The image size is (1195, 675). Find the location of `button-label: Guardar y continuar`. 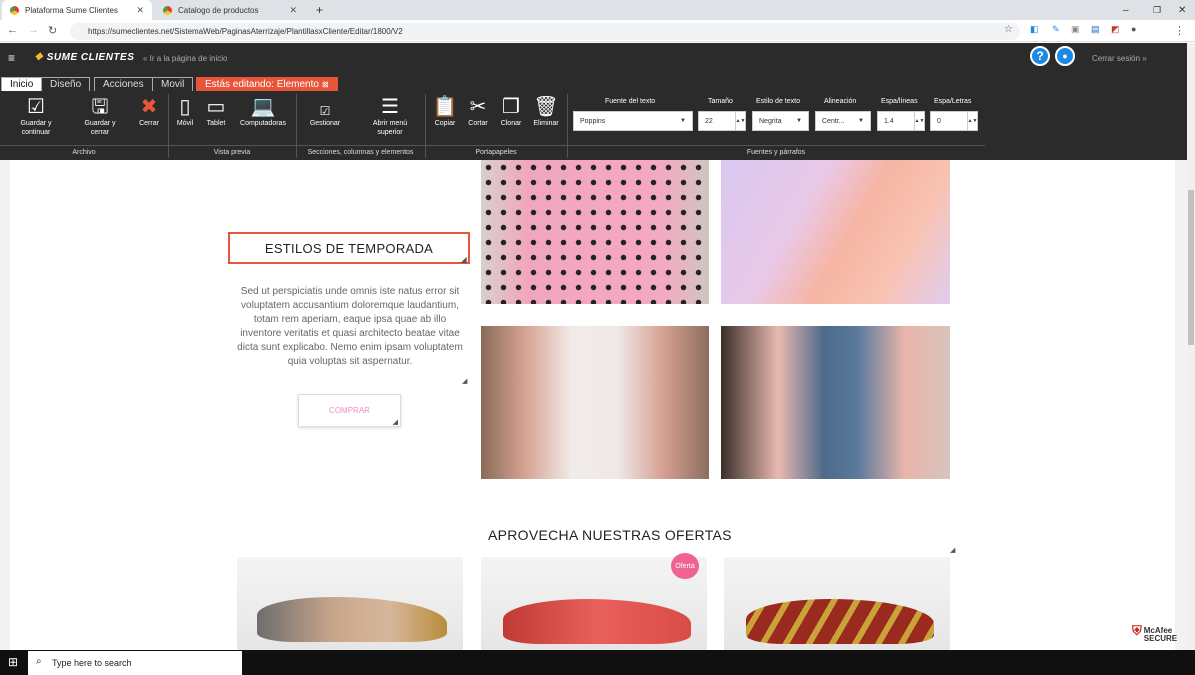

button-label: Guardar y continuar is located at coordinates (36, 128).